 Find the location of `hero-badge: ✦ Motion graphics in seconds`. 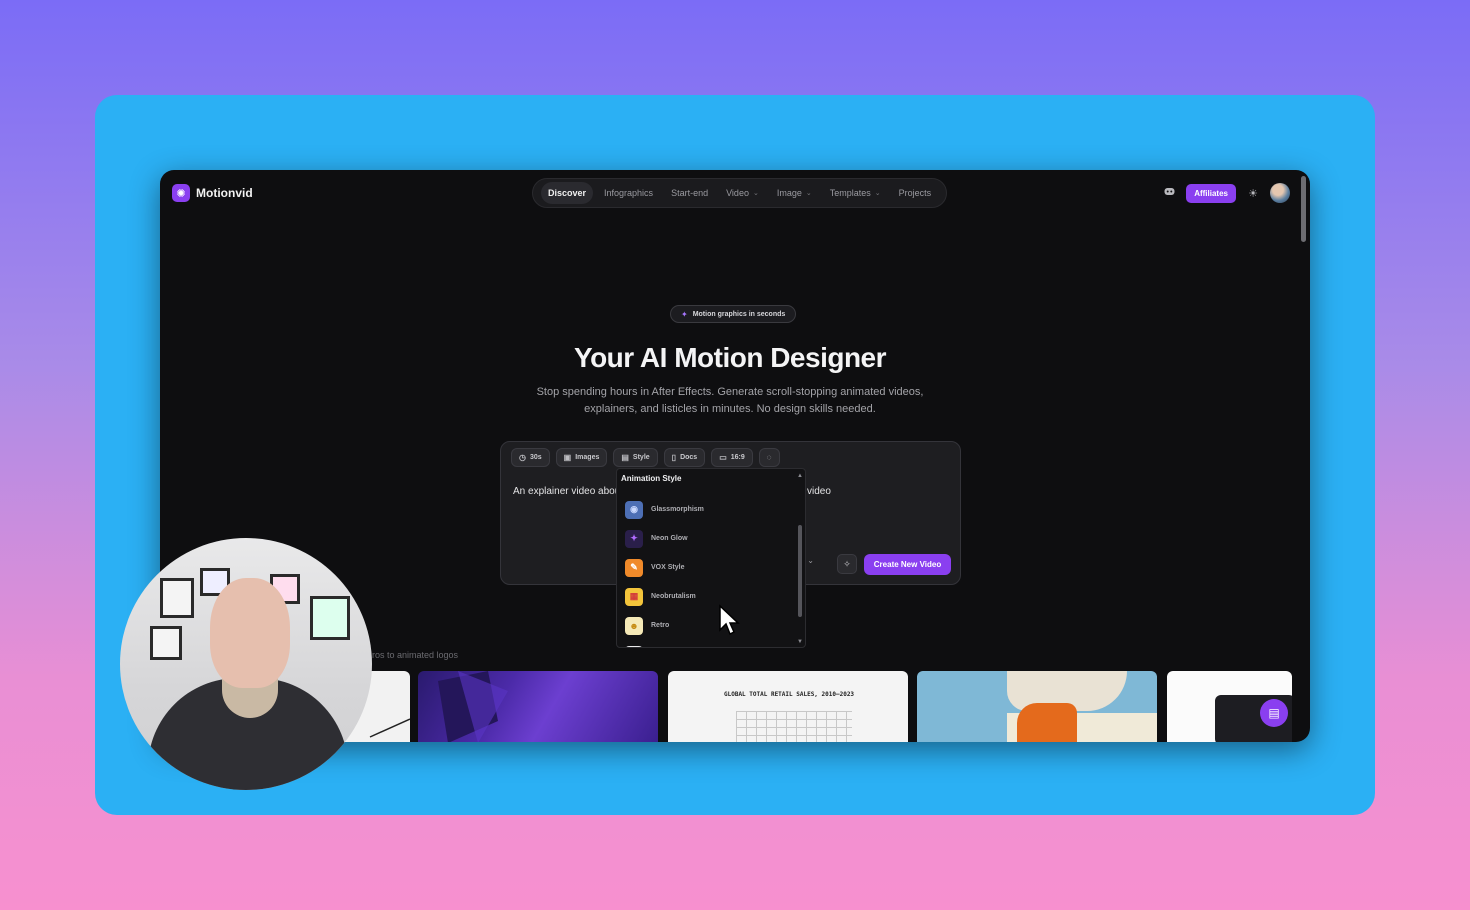

hero-badge: ✦ Motion graphics in seconds is located at coordinates (733, 314).